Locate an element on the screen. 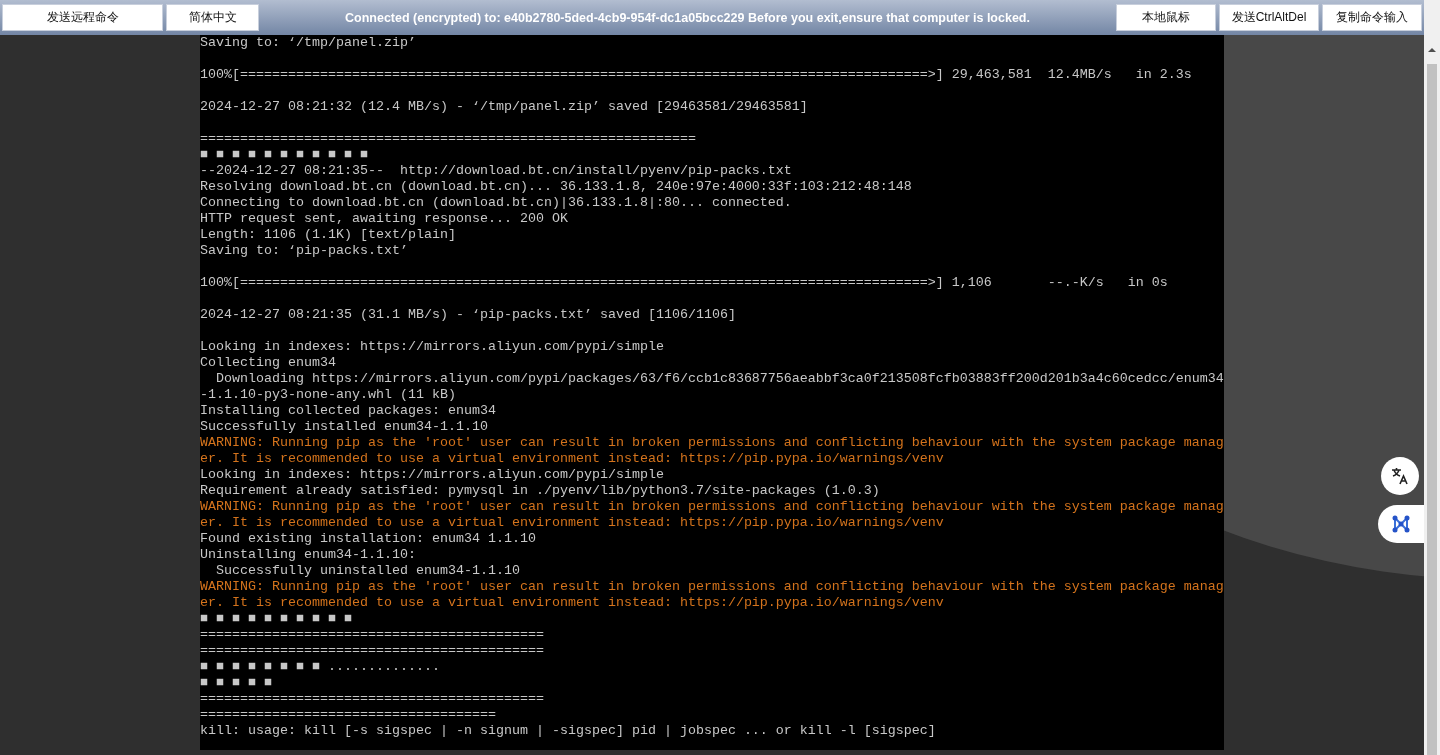  toolbar-button: 本地鼠标 is located at coordinates (1166, 17).